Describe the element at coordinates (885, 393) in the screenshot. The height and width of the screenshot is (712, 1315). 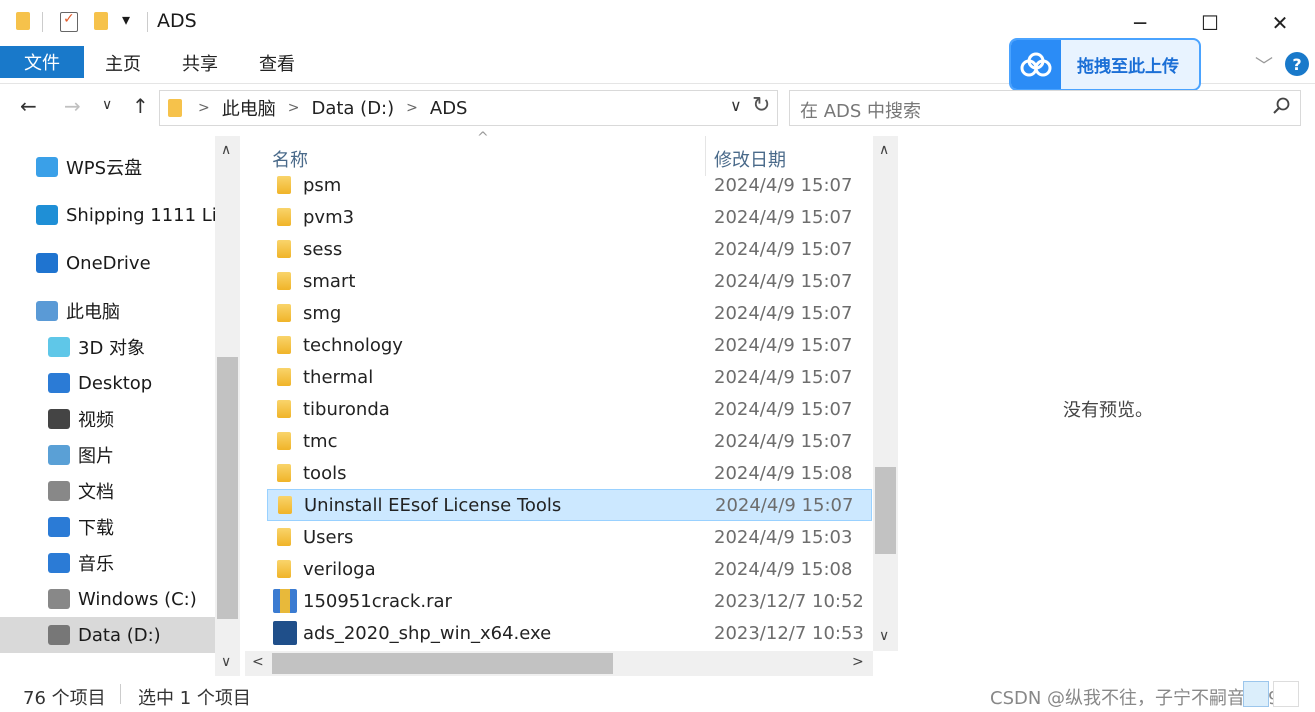
I see `file-list-vertical-scrollbar` at that location.